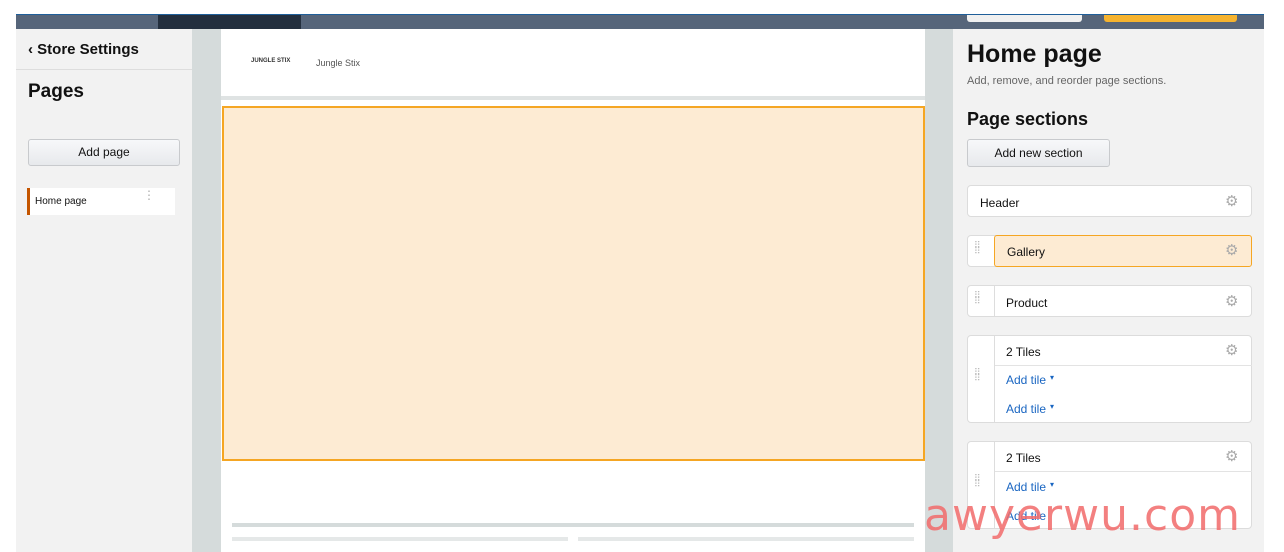 The height and width of the screenshot is (552, 1284). What do you see at coordinates (1026, 252) in the screenshot?
I see `section-label: Gallery` at bounding box center [1026, 252].